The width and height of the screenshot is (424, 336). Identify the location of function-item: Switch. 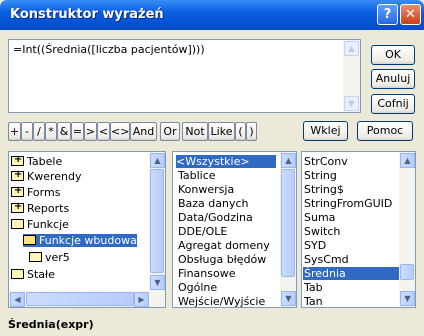
(322, 231).